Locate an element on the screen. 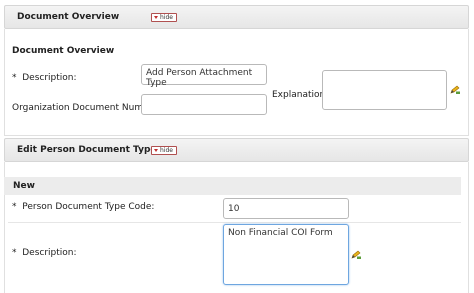 This screenshot has height=293, width=474. edit-description-textarea: Non Financial COI Form is located at coordinates (286, 254).